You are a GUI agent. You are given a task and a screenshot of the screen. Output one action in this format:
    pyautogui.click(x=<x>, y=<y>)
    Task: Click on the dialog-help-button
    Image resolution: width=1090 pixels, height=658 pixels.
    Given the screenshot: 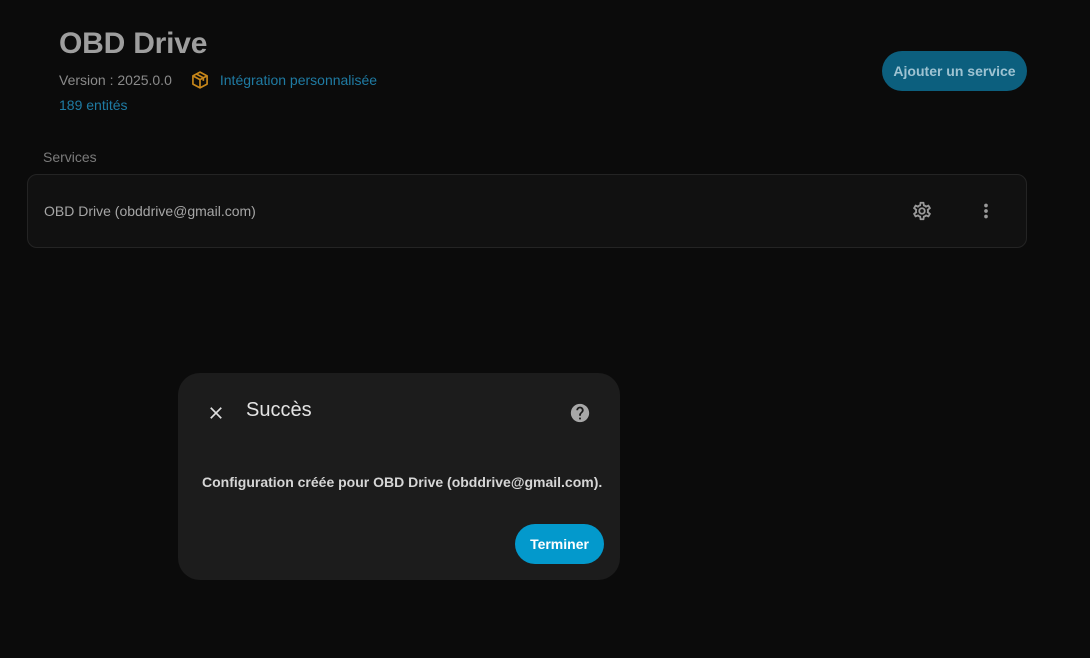 What is the action you would take?
    pyautogui.click(x=580, y=413)
    